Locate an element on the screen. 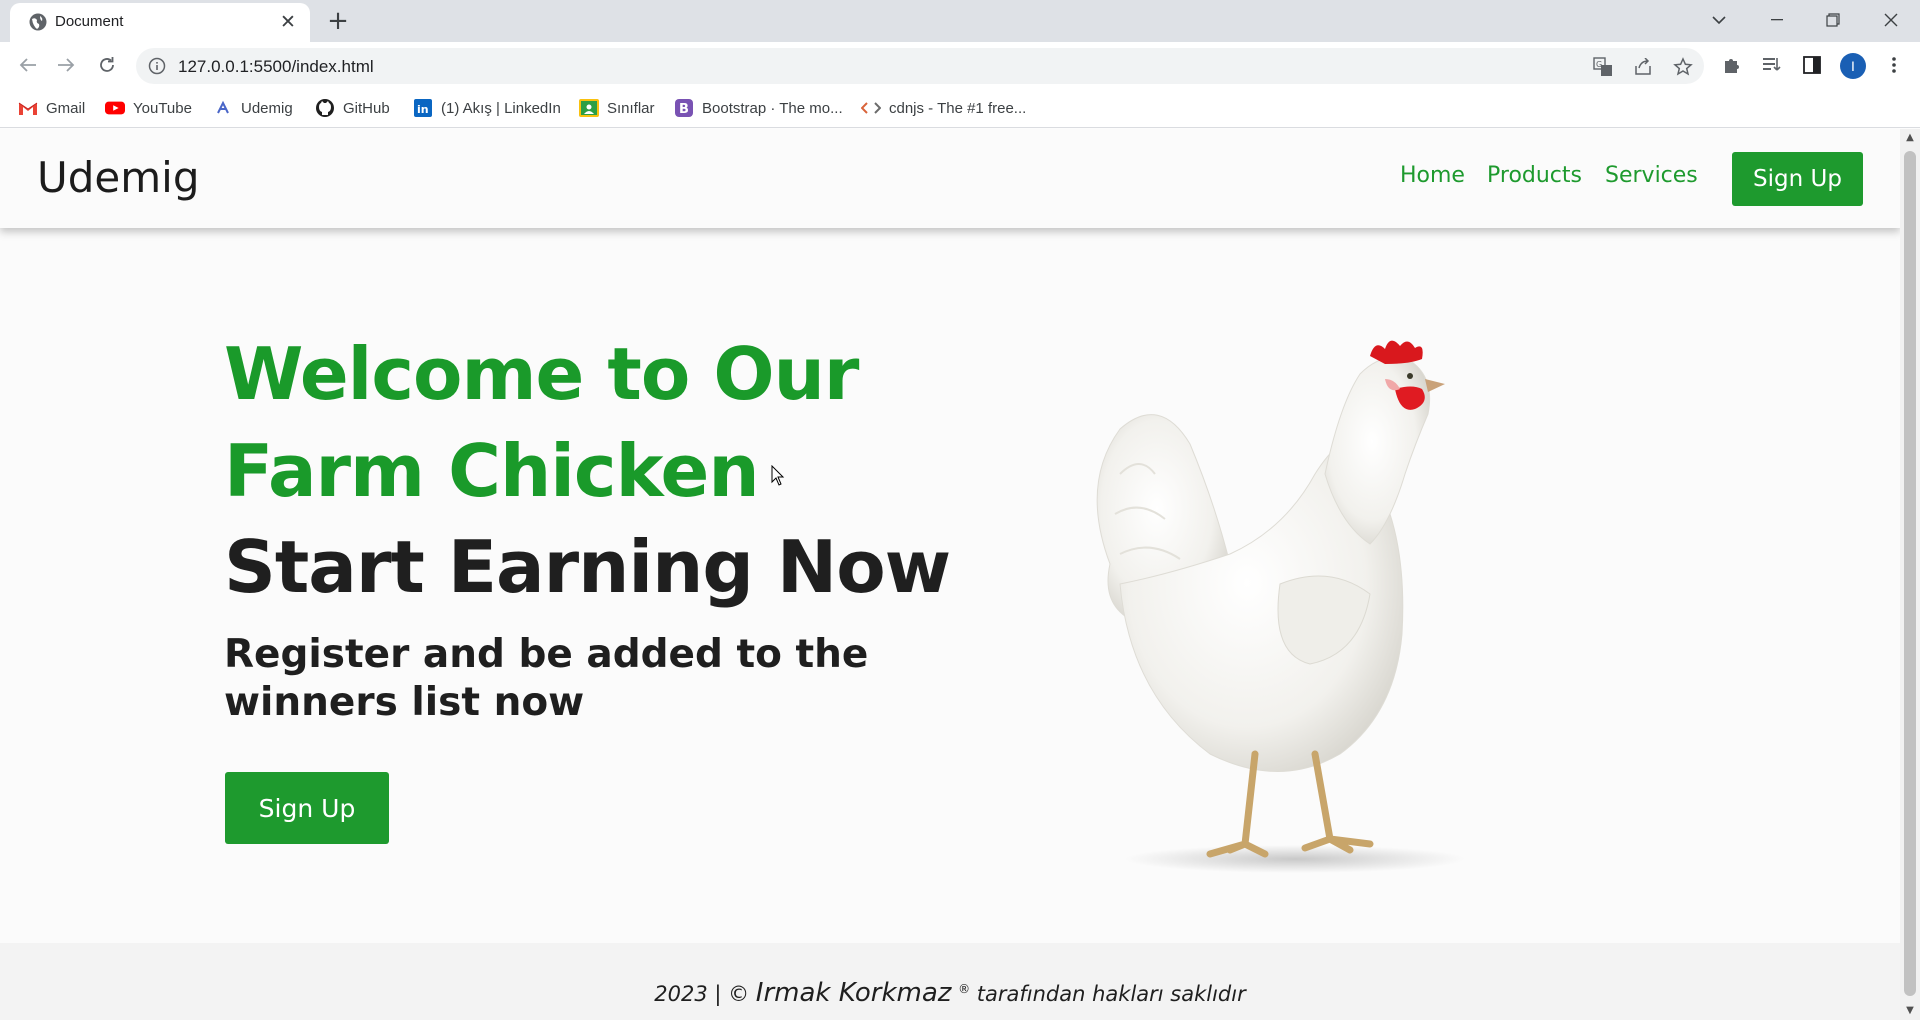 Image resolution: width=1920 pixels, height=1020 pixels. scroll-up-arrow-icon: ▲ is located at coordinates (1910, 138).